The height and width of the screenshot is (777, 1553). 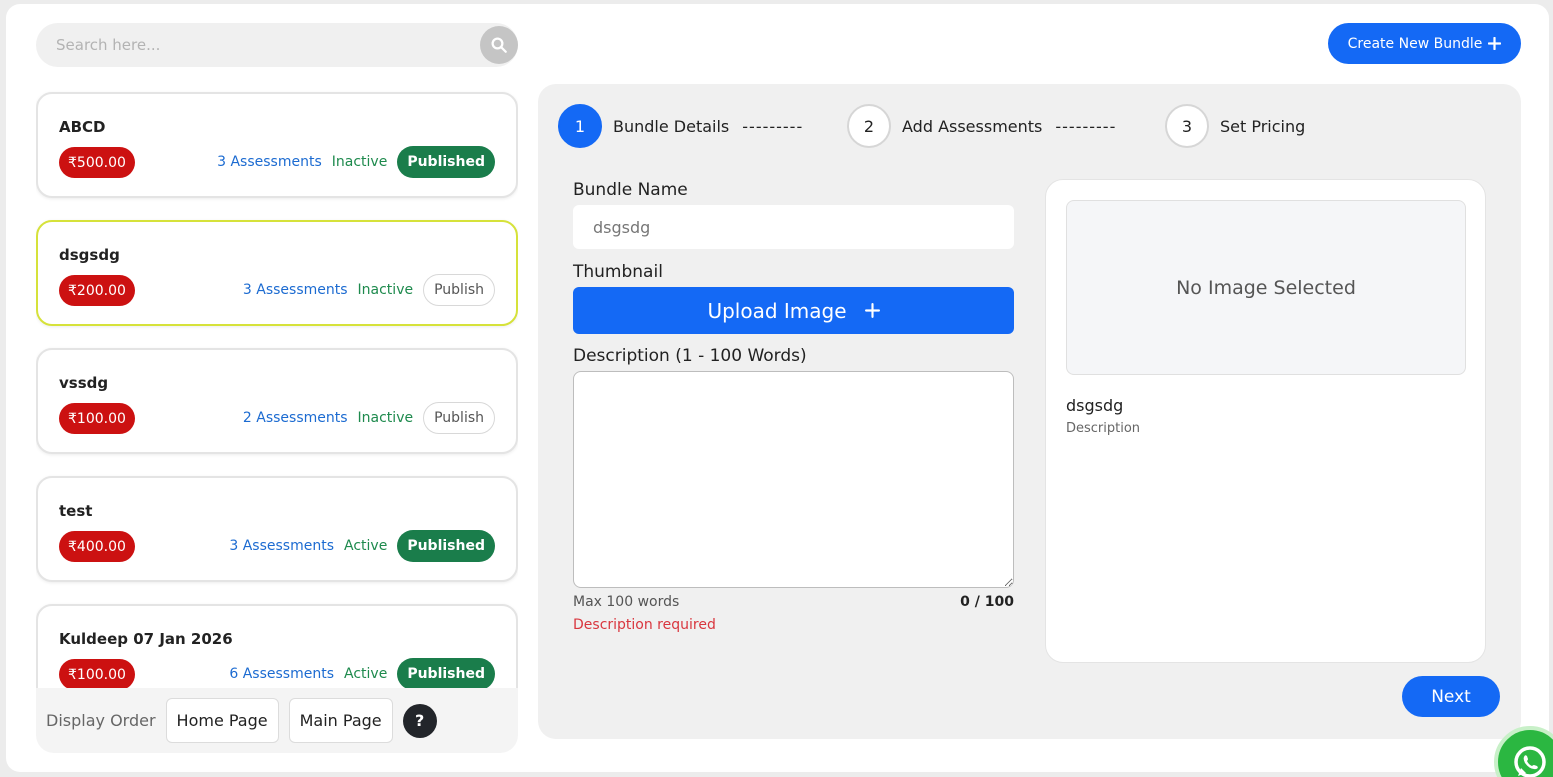 What do you see at coordinates (1451, 696) in the screenshot?
I see `next-button: Next` at bounding box center [1451, 696].